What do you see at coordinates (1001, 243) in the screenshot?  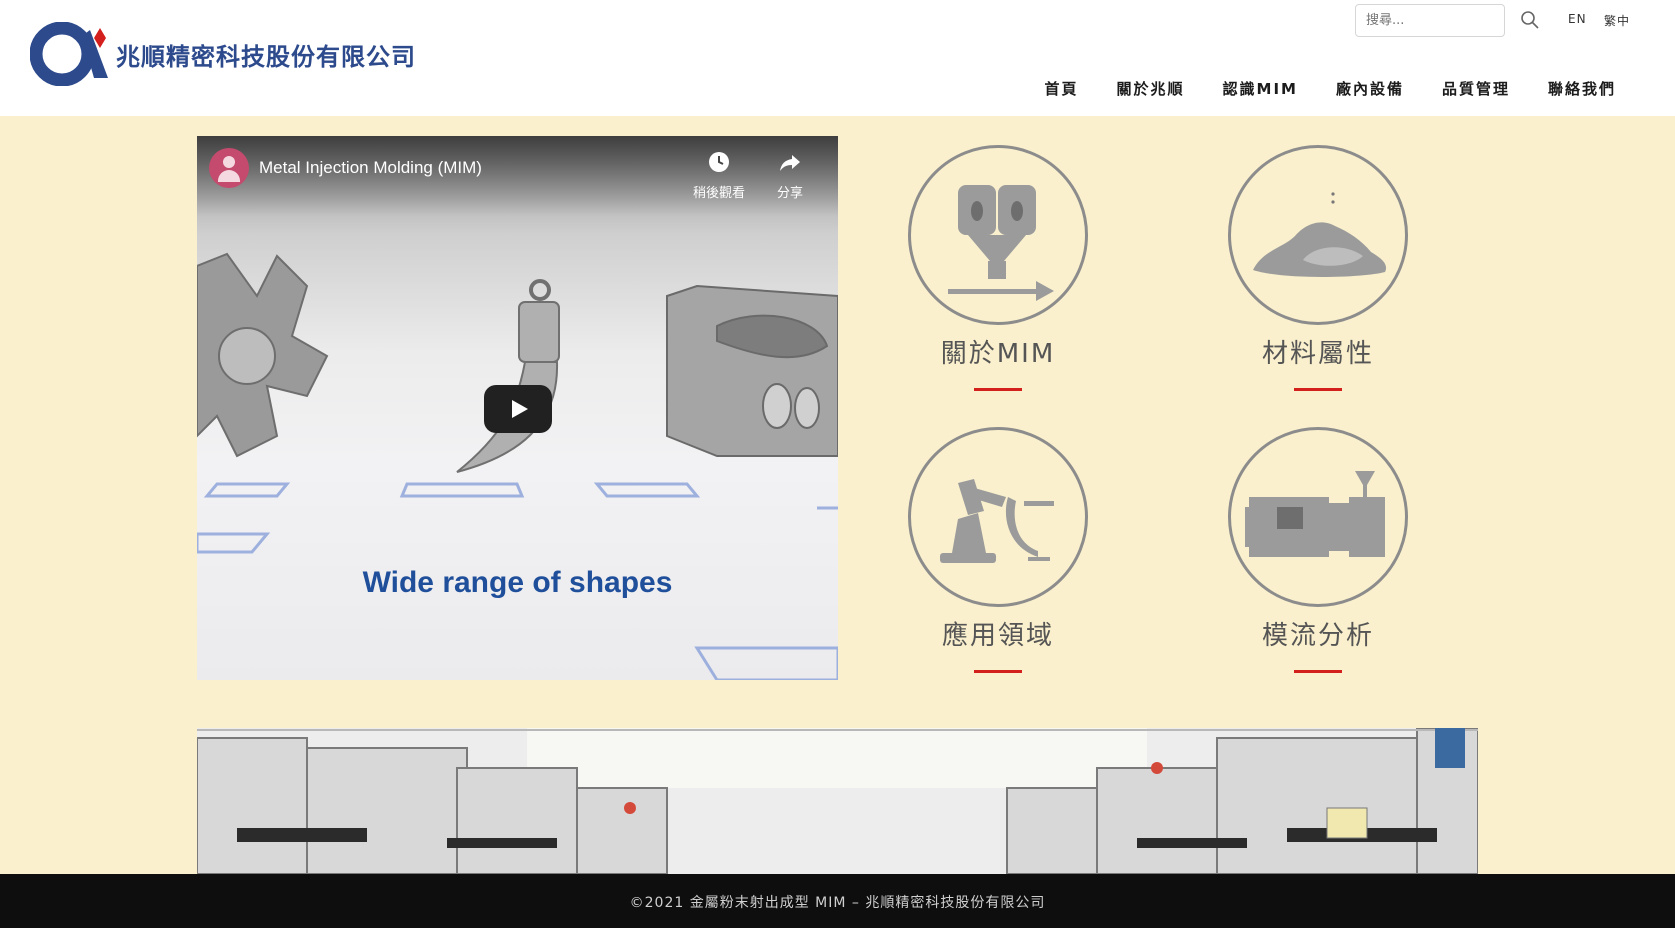 I see `injection-machine-icon` at bounding box center [1001, 243].